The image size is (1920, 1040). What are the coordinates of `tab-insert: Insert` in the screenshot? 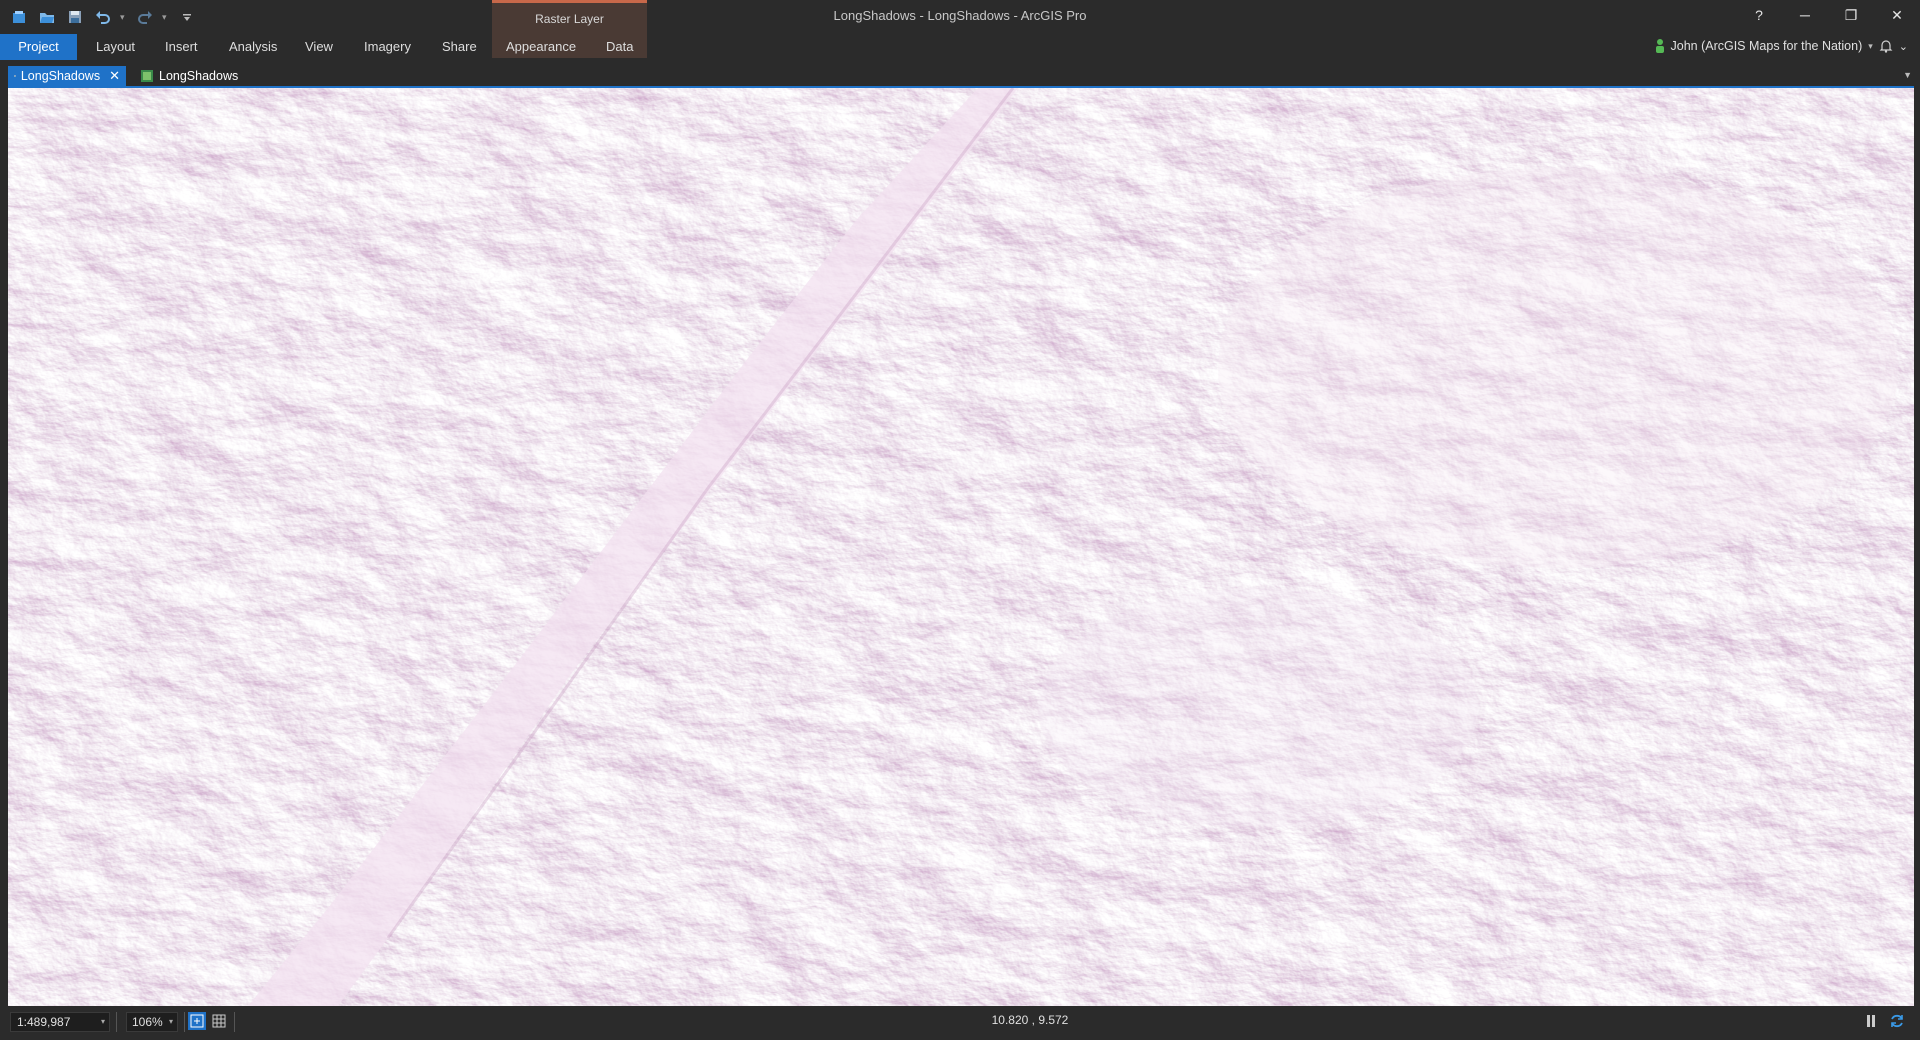 It's located at (181, 47).